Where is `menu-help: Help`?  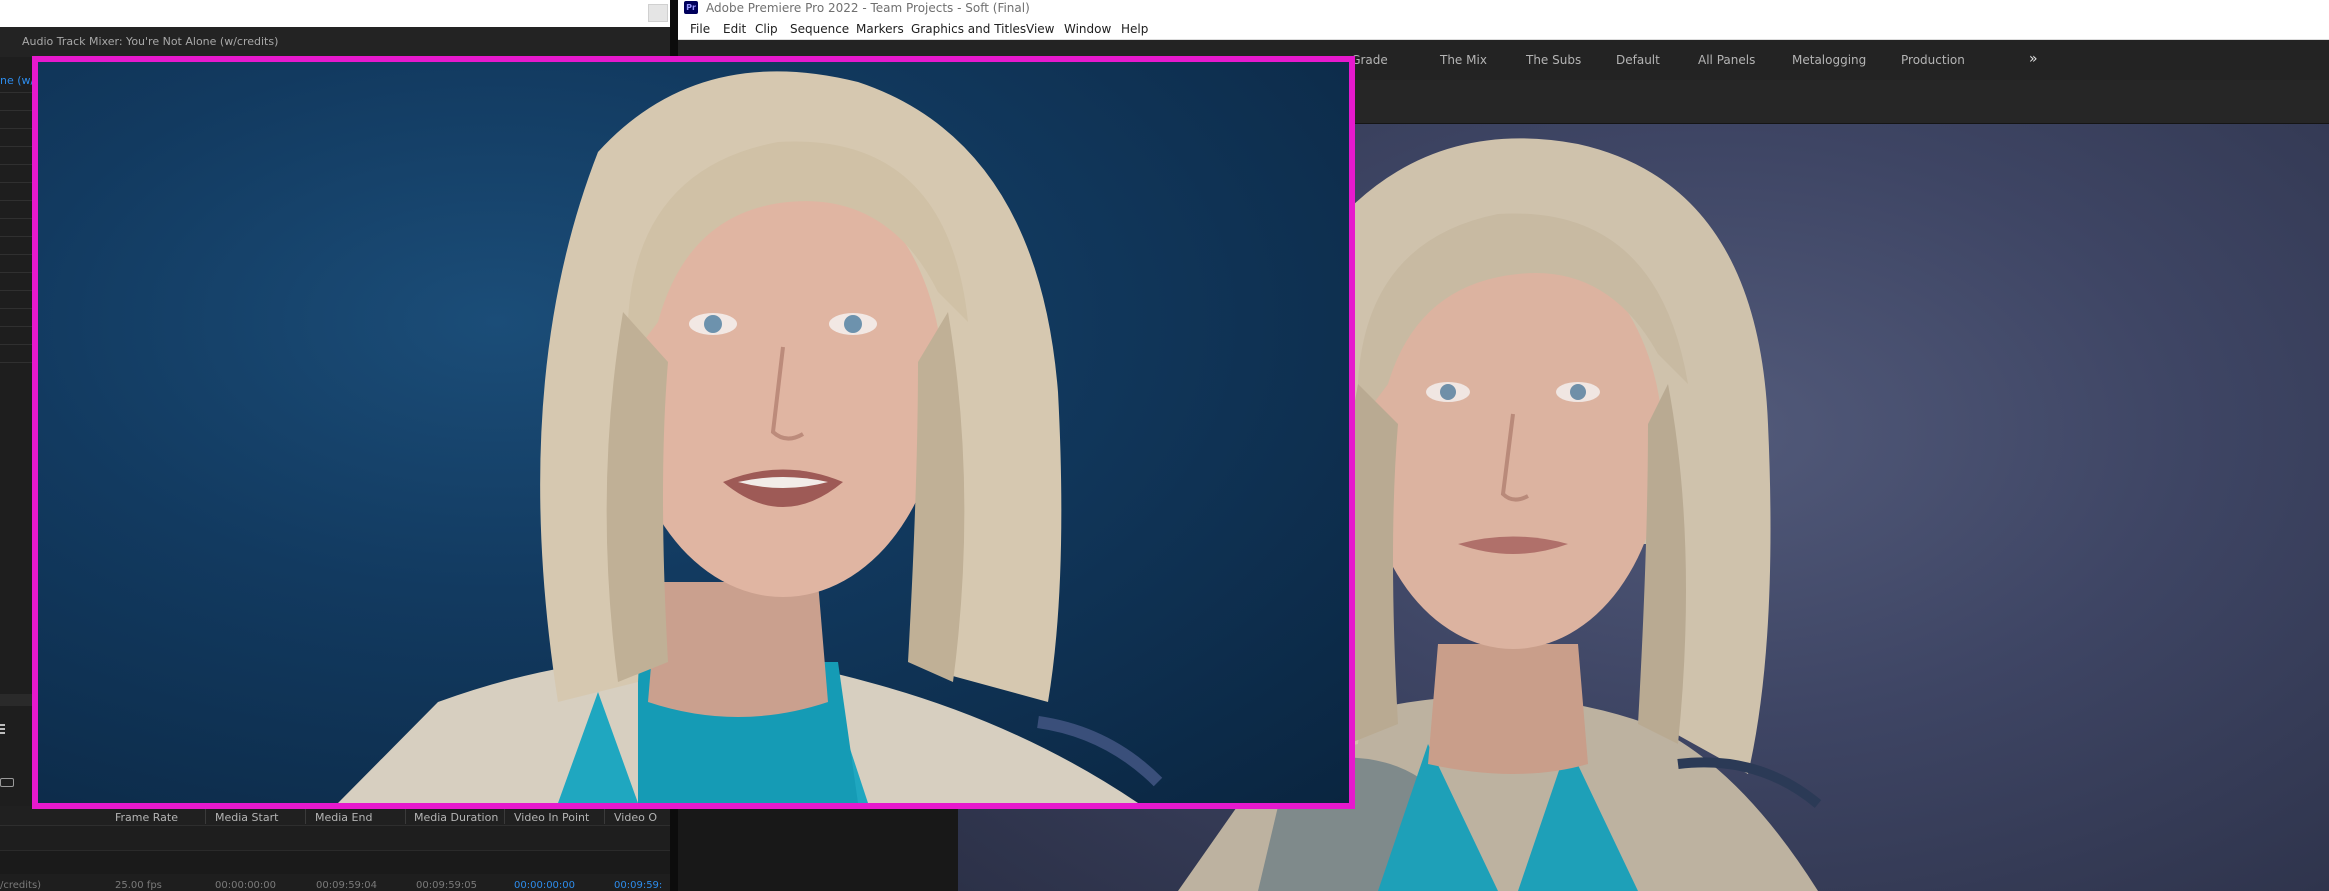 menu-help: Help is located at coordinates (1134, 29).